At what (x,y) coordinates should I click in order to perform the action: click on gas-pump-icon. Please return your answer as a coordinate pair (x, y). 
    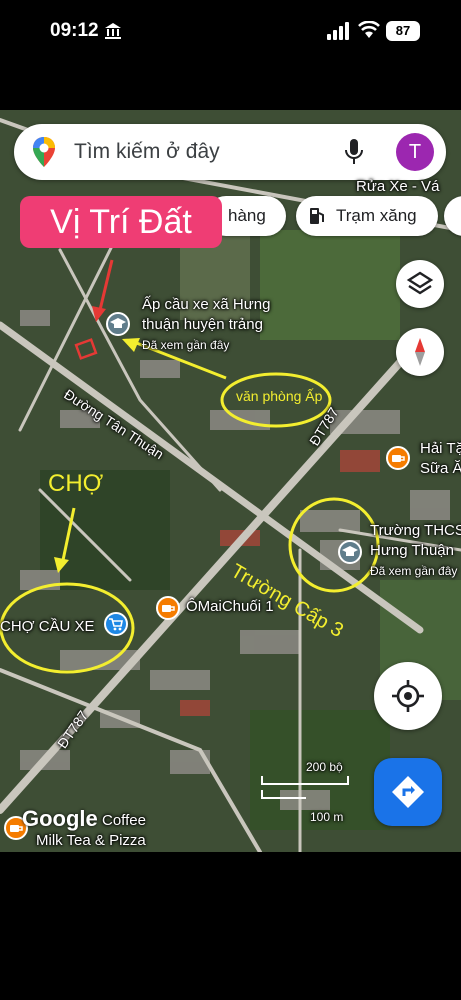
    Looking at the image, I should click on (317, 216).